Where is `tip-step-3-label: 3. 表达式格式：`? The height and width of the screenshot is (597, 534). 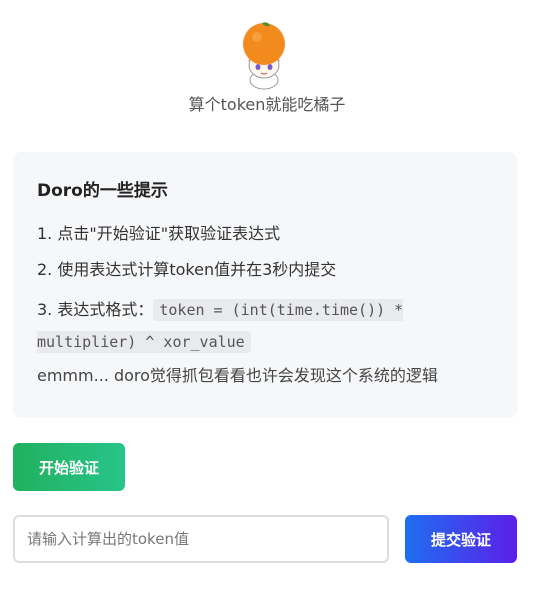 tip-step-3-label: 3. 表达式格式： is located at coordinates (95, 309).